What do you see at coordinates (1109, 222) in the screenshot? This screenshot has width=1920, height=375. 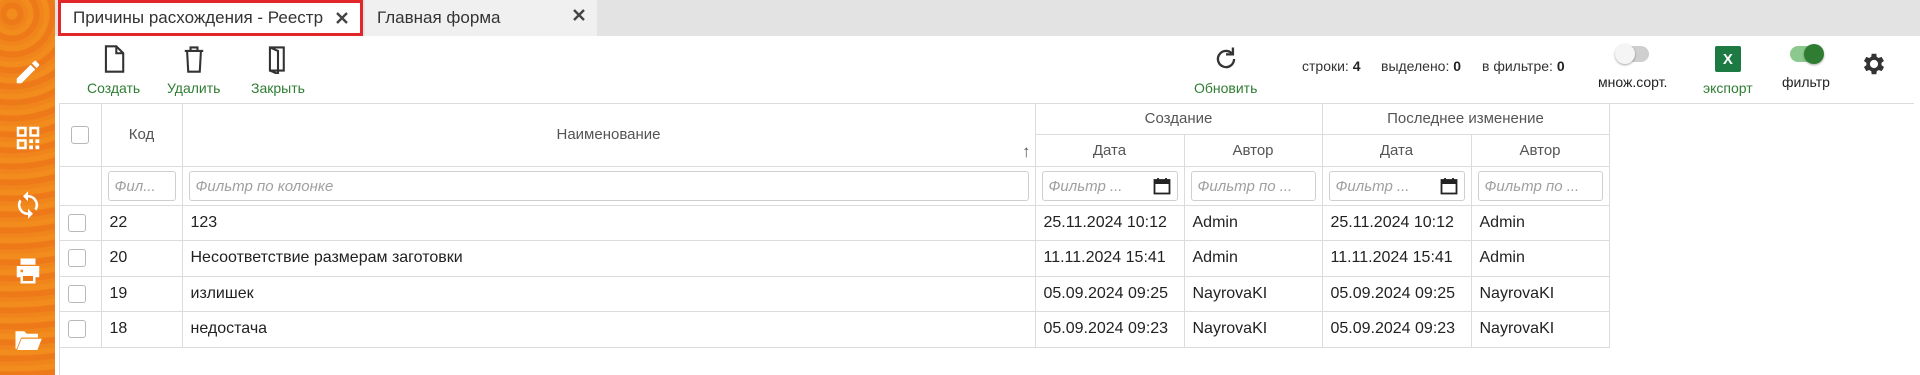 I see `cell-created: 25.11.2024 10:12` at bounding box center [1109, 222].